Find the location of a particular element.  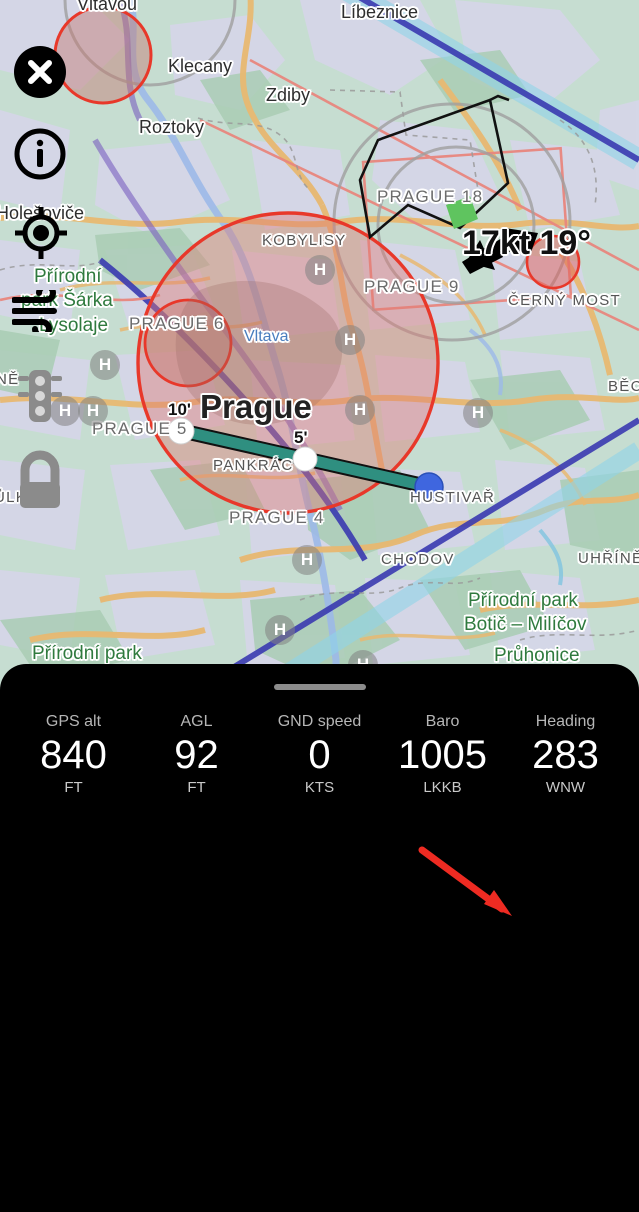

instrument-unit: LKKB is located at coordinates (442, 787).